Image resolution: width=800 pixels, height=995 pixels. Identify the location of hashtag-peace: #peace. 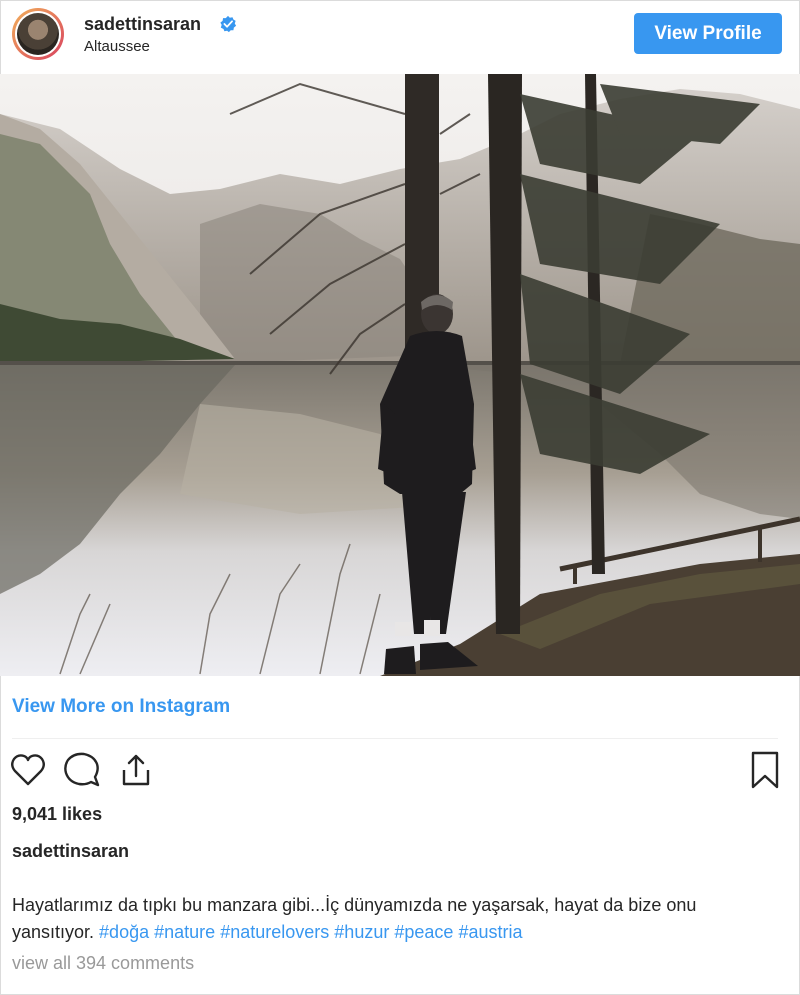
(423, 932).